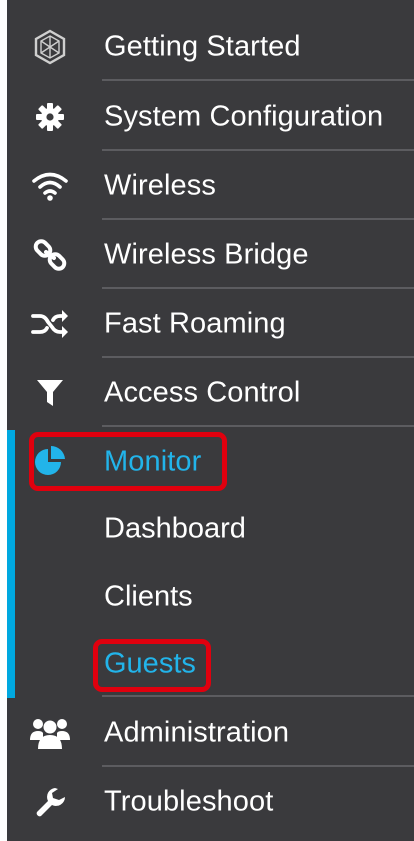 The image size is (414, 841). What do you see at coordinates (189, 801) in the screenshot?
I see `nav-item-label: Troubleshoot` at bounding box center [189, 801].